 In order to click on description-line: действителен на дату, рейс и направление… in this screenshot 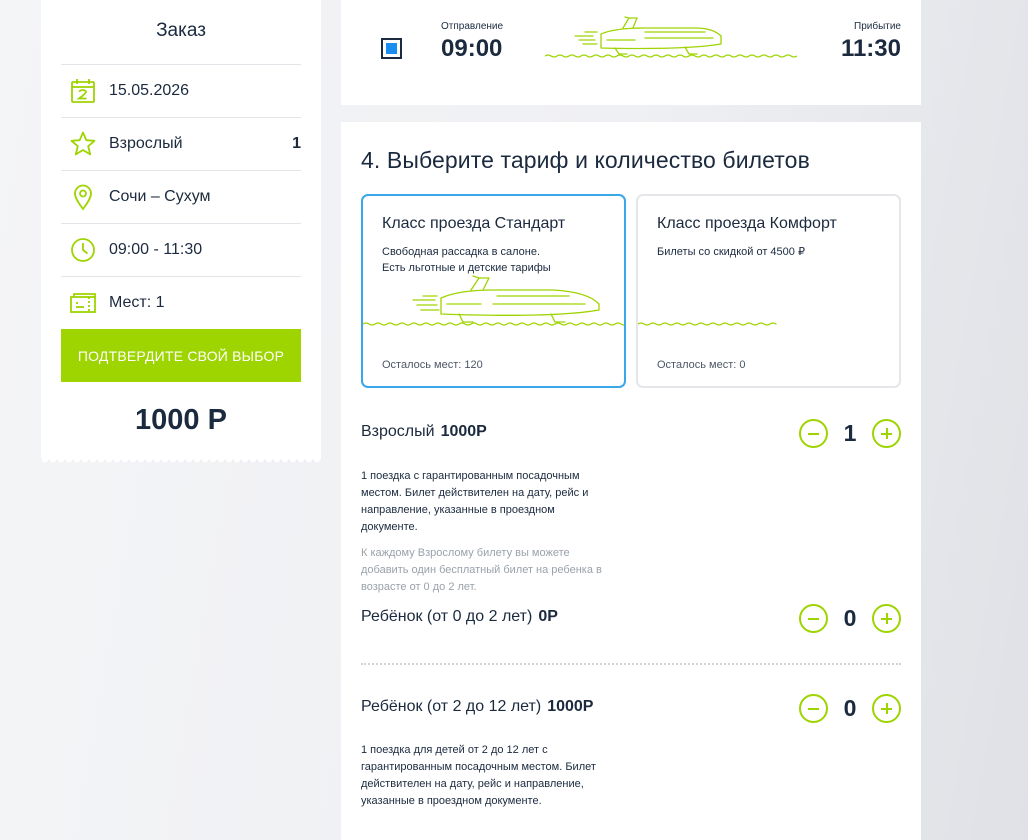, I will do `click(472, 784)`.